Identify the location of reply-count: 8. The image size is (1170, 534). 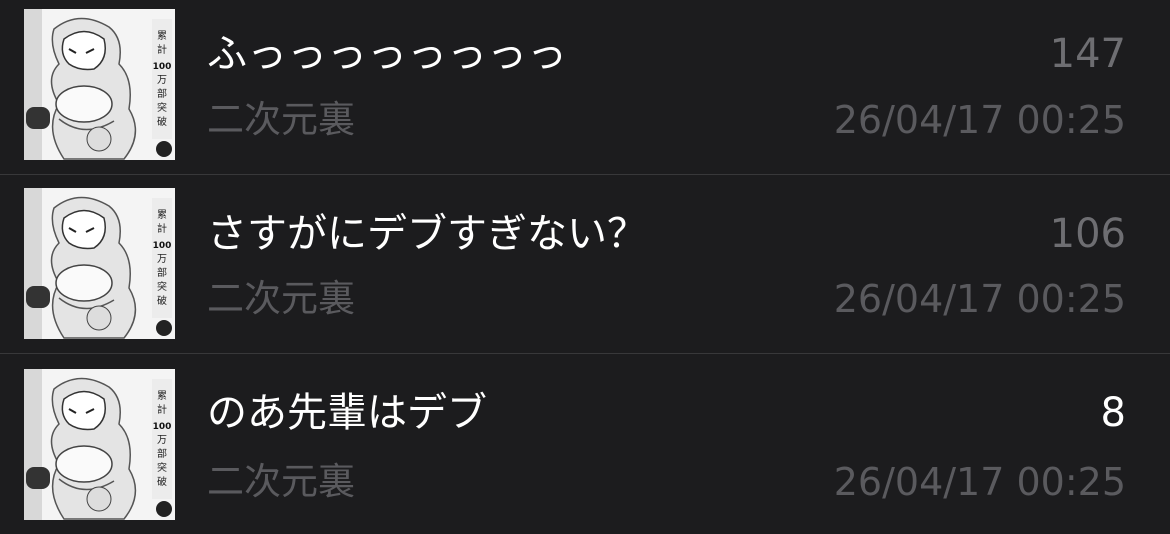
(1113, 413).